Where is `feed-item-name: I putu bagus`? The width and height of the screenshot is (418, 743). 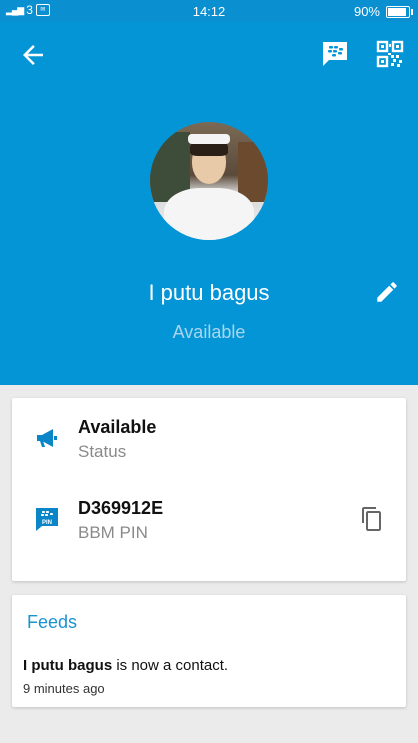
feed-item-name: I putu bagus is located at coordinates (68, 665).